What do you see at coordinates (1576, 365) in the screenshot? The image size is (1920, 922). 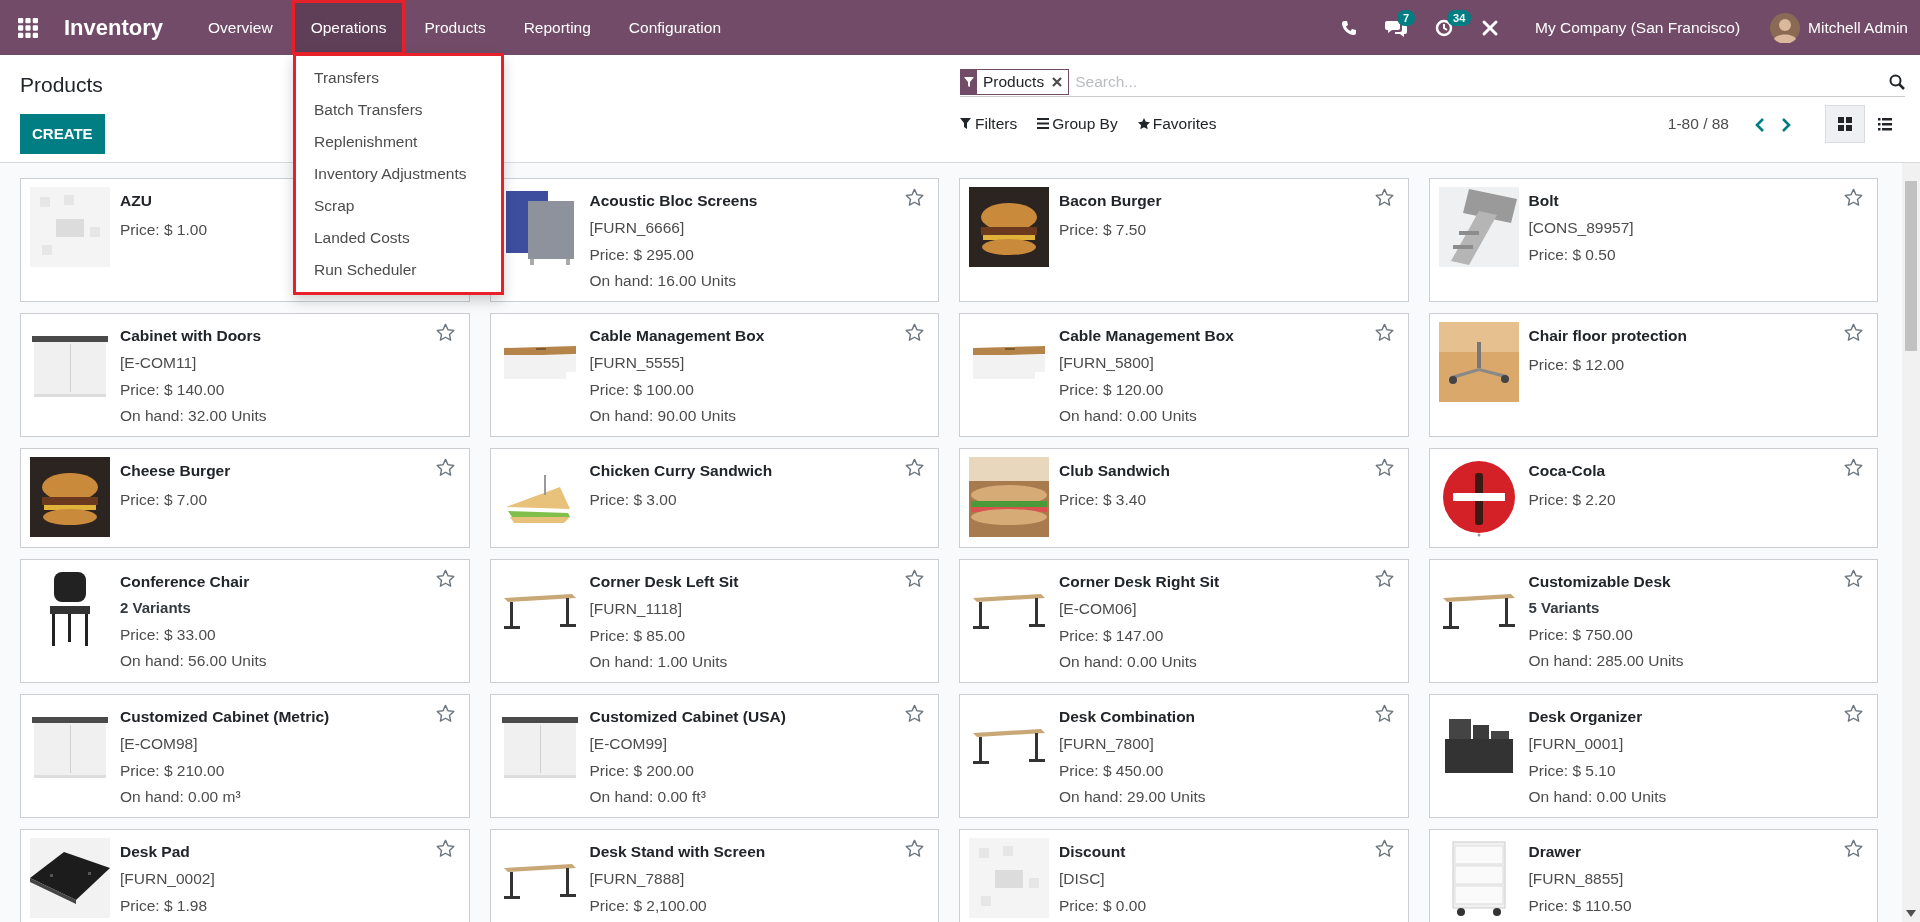 I see `product-price: Price: $ 12.00` at bounding box center [1576, 365].